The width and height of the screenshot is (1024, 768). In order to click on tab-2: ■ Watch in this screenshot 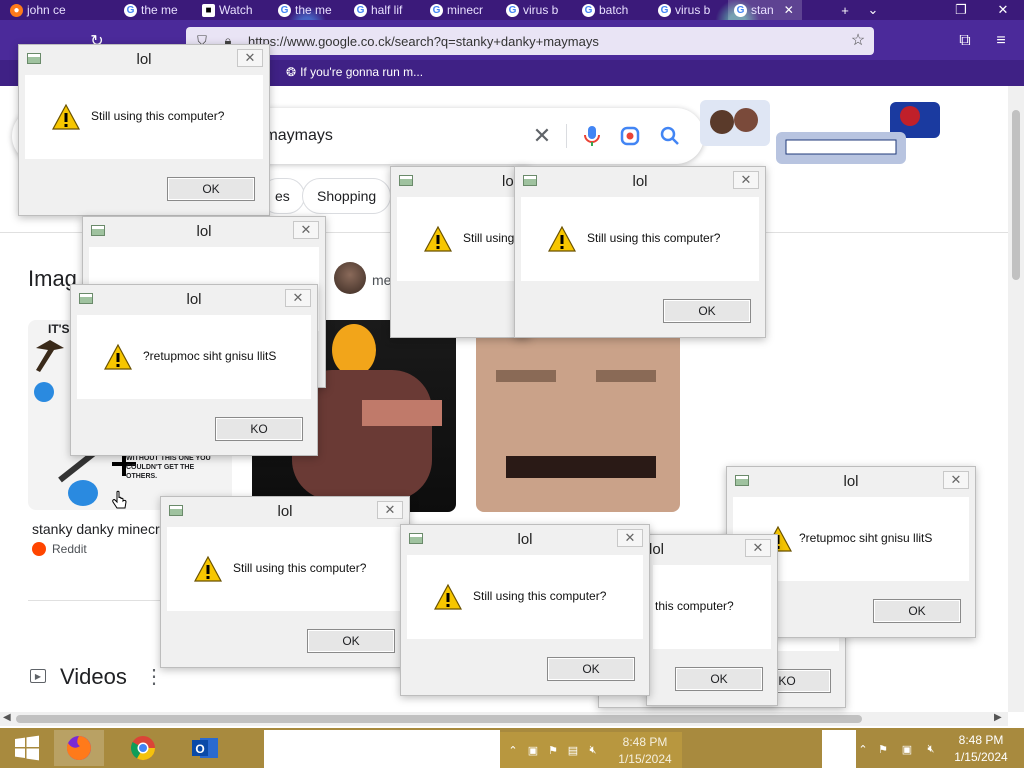, I will do `click(234, 10)`.